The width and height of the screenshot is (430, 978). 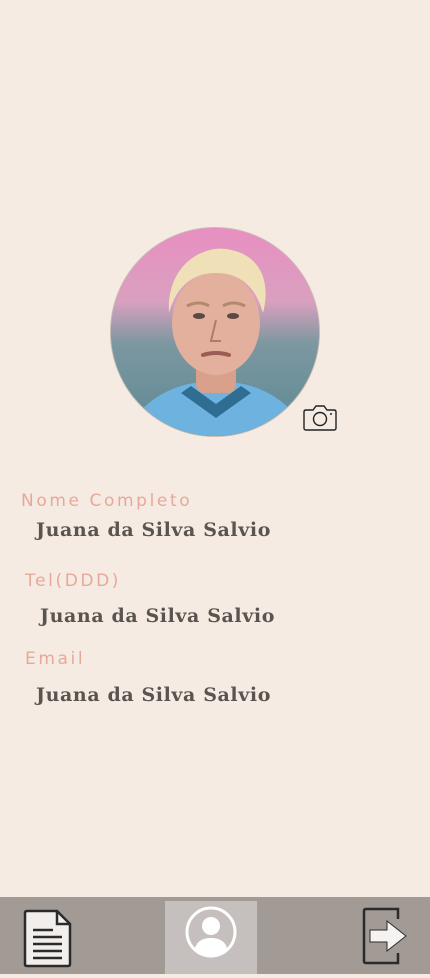 I want to click on profile-photo, so click(x=215, y=332).